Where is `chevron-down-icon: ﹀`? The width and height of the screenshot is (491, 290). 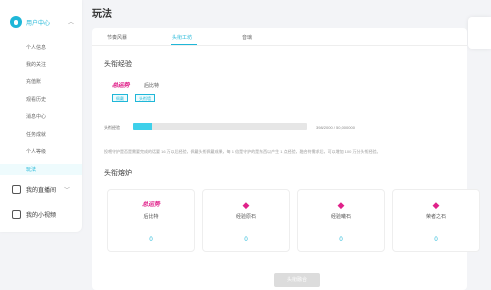 chevron-down-icon: ﹀ is located at coordinates (67, 189).